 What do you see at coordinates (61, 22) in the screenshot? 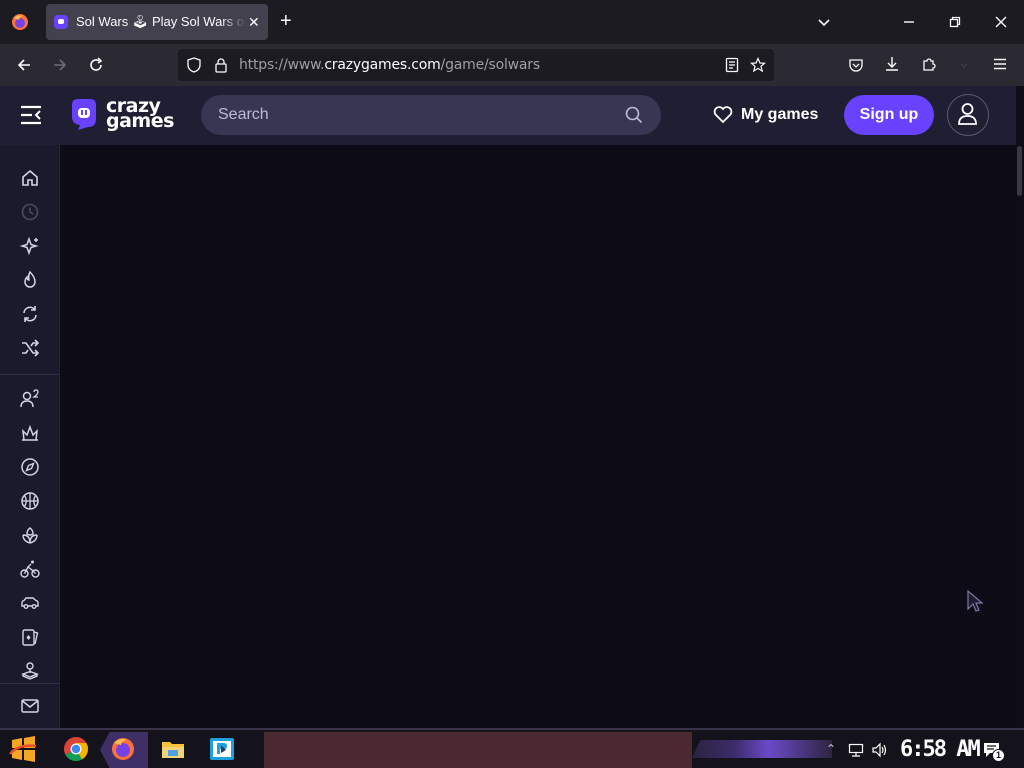
I see `tab-favicon` at bounding box center [61, 22].